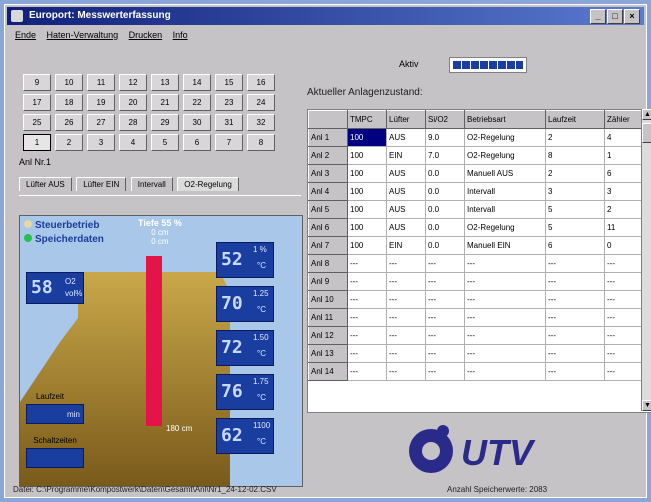  What do you see at coordinates (328, 299) in the screenshot?
I see `row-header: Anl 10` at bounding box center [328, 299].